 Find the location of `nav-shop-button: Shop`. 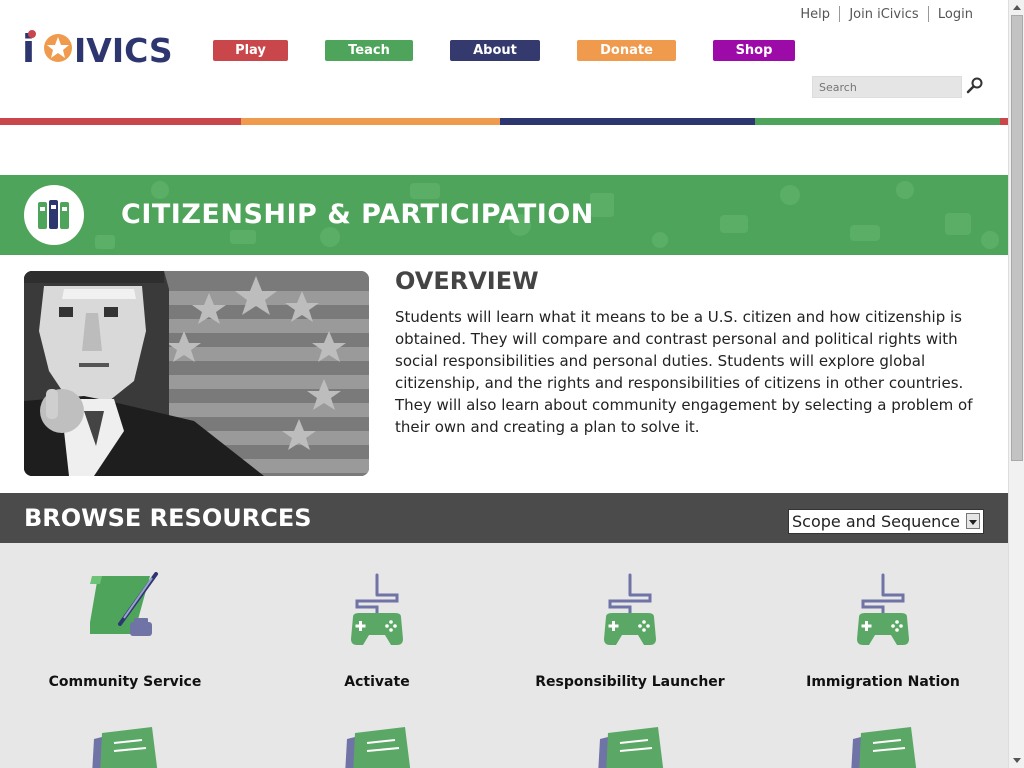

nav-shop-button: Shop is located at coordinates (754, 50).